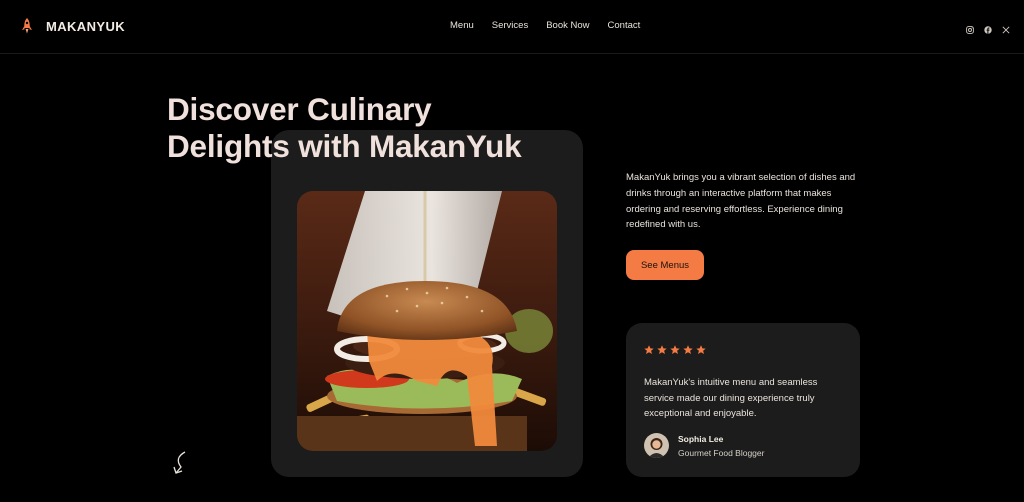  Describe the element at coordinates (624, 25) in the screenshot. I see `nav-item-contact: Contact` at that location.